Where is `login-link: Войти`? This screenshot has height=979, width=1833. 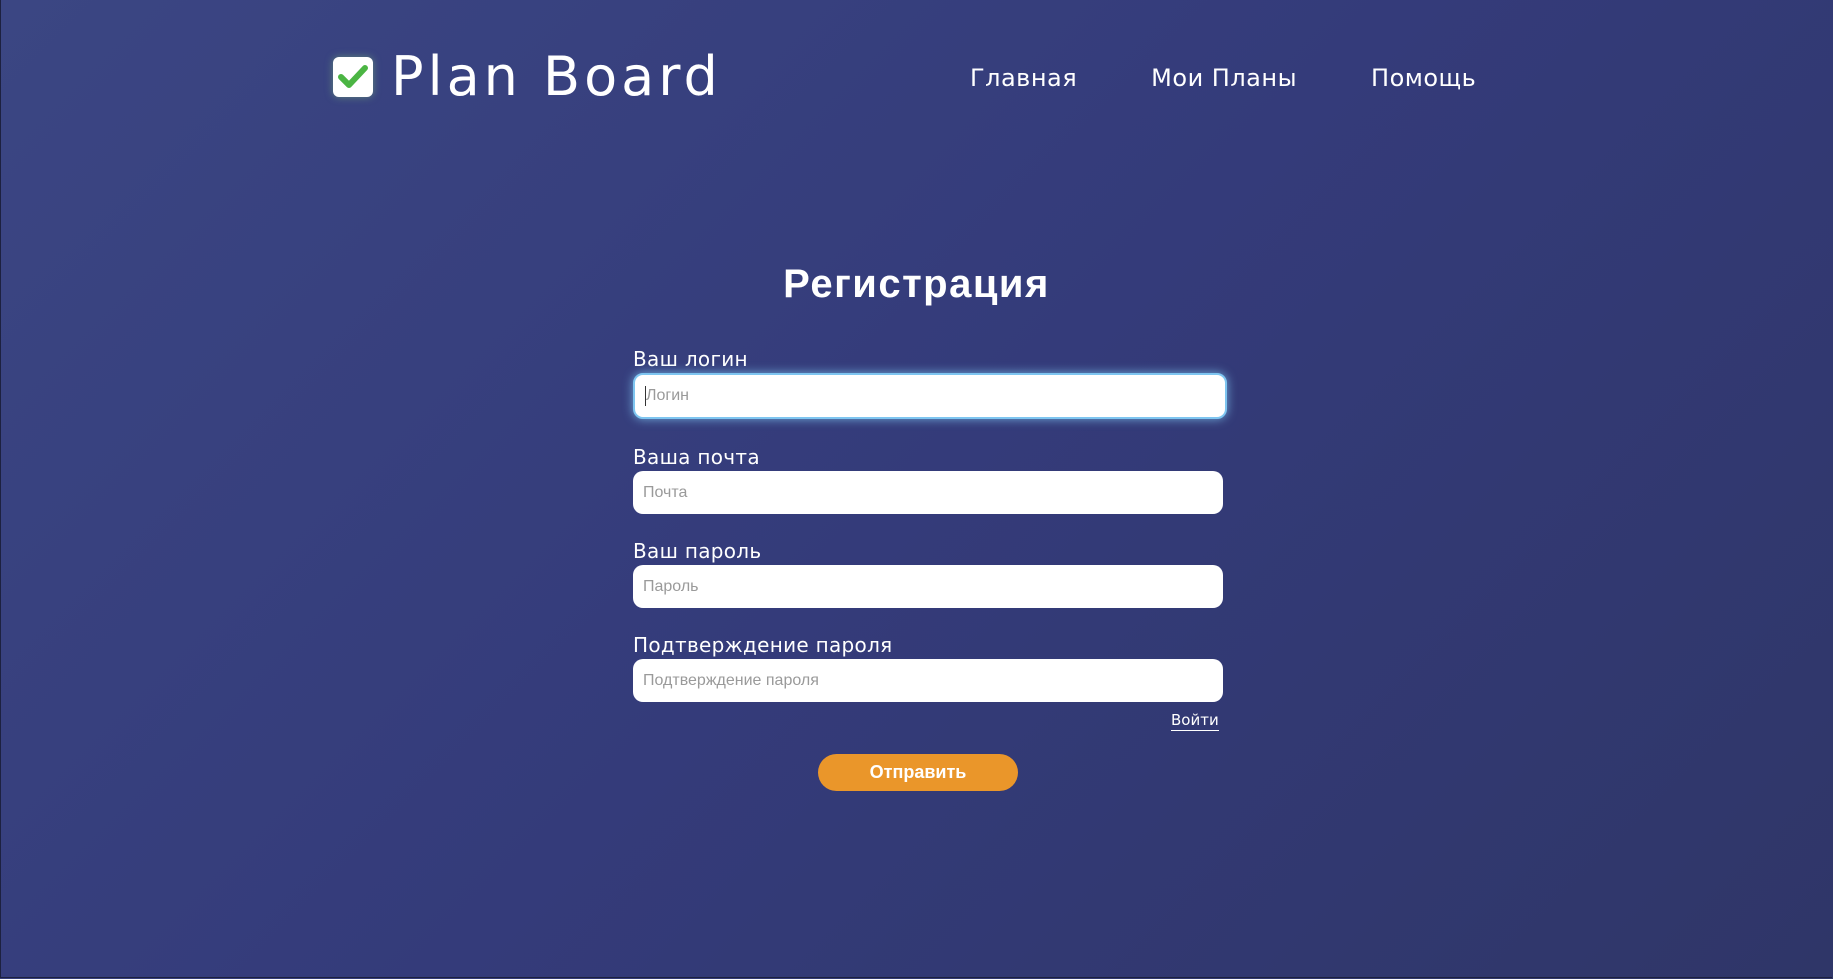
login-link: Войти is located at coordinates (1195, 720).